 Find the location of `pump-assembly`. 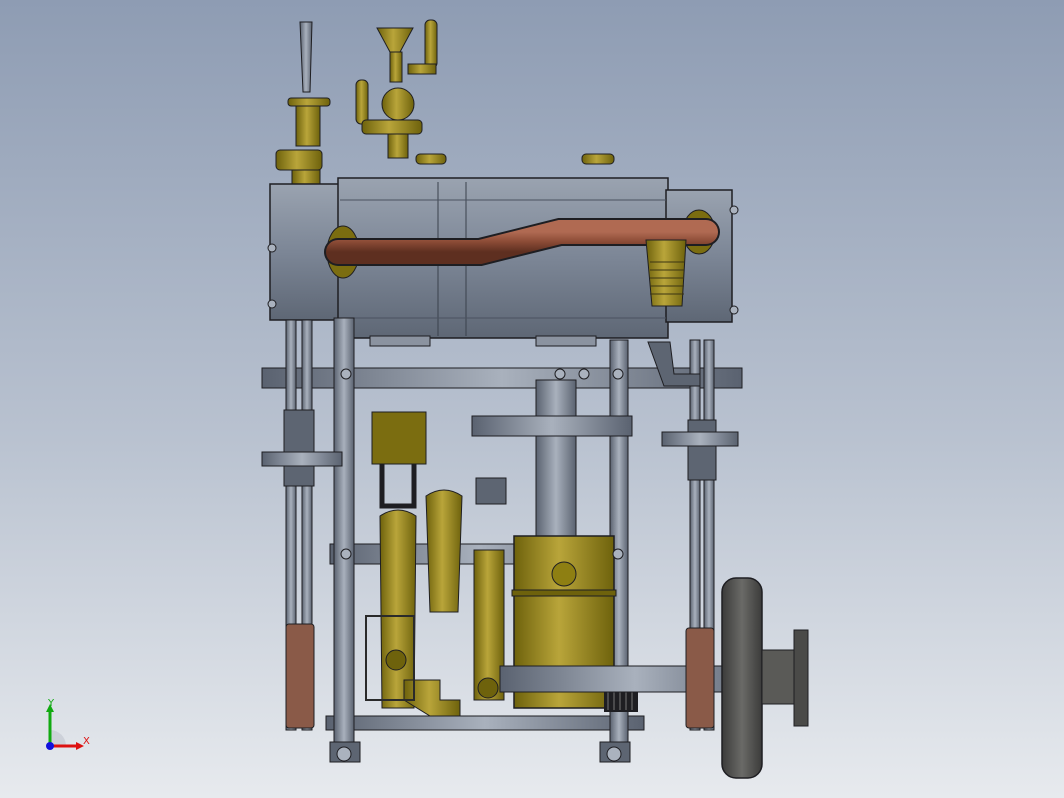

pump-assembly is located at coordinates (435, 564).